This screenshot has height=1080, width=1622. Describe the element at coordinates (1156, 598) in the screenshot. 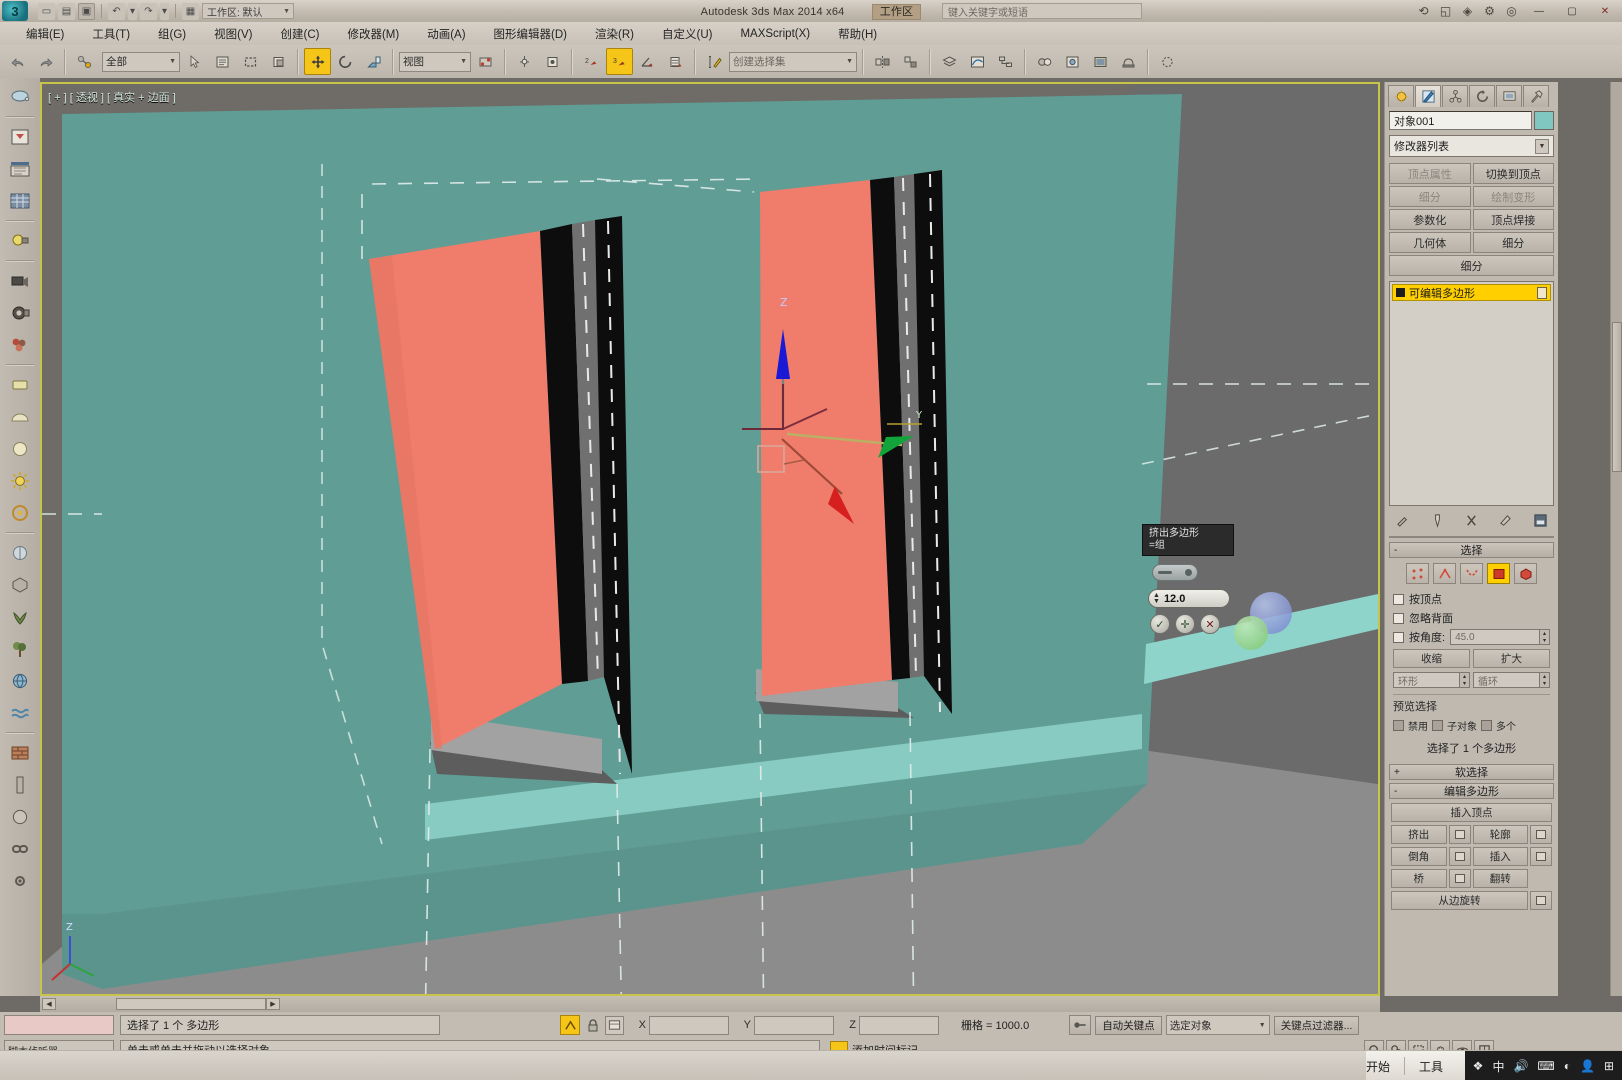

I see `spinner-arrows-icon: ▲ ▼` at that location.